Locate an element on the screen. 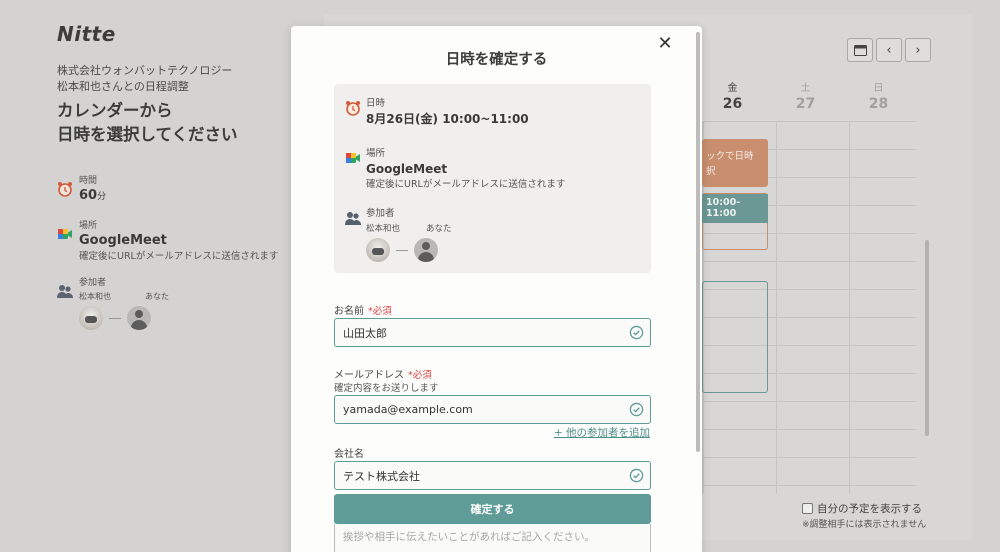 The width and height of the screenshot is (1000, 552). show-own-schedule-toggle: 自分の予定を表示する is located at coordinates (862, 508).